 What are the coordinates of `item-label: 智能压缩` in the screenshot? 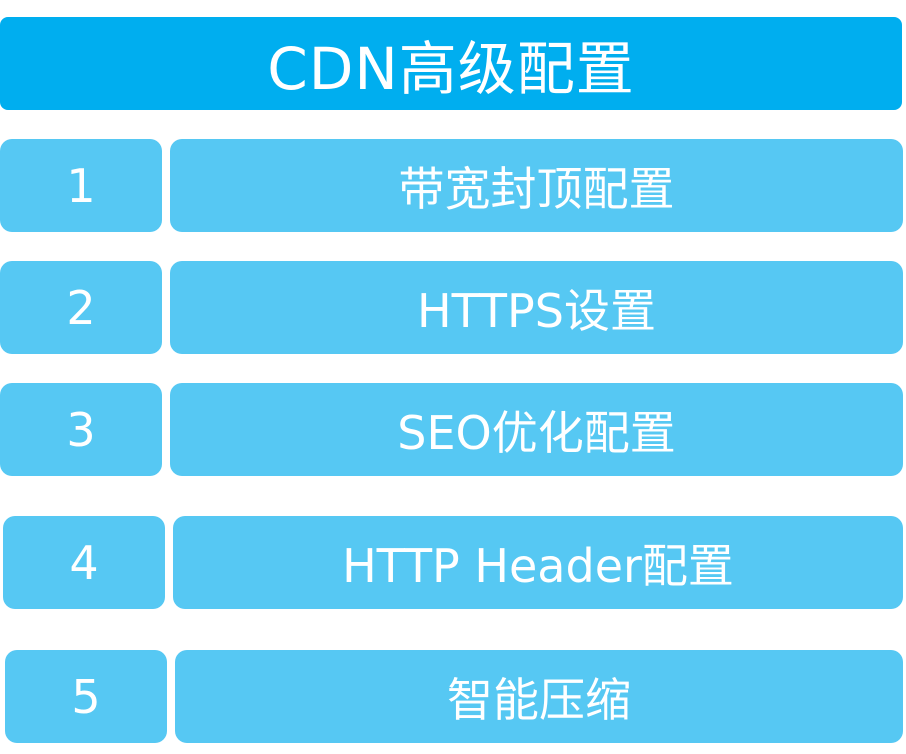 It's located at (539, 696).